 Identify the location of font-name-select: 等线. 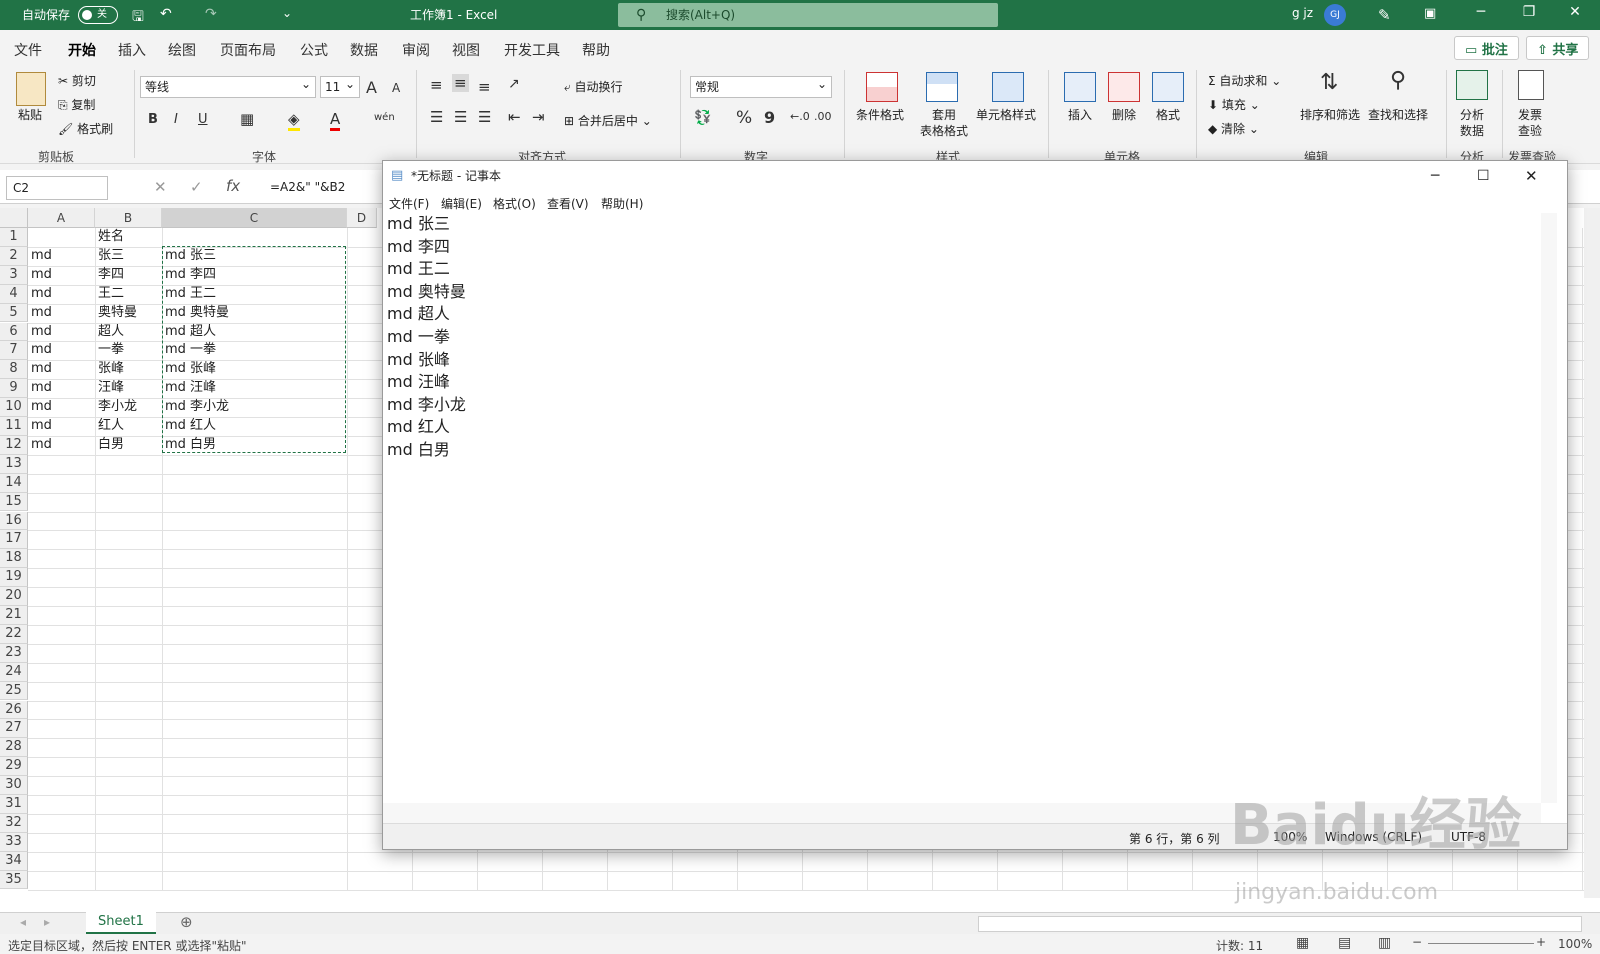
(228, 86).